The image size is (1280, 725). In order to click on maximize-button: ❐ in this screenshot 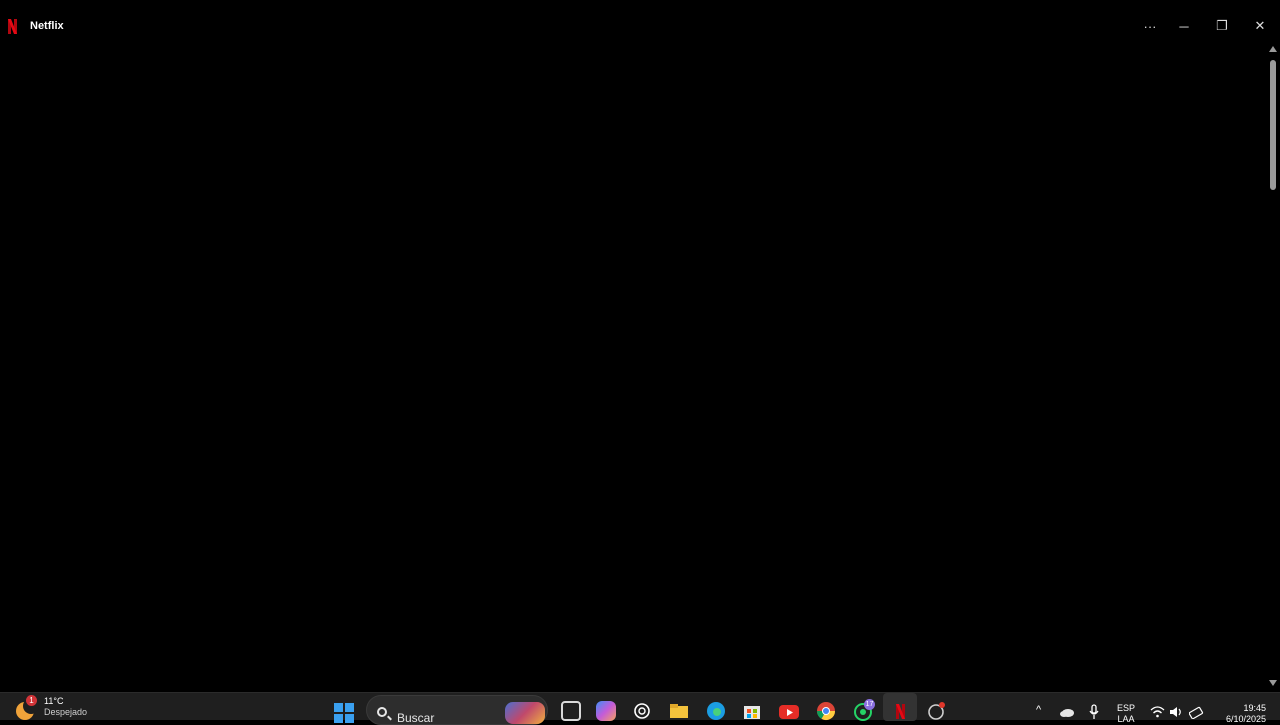, I will do `click(1222, 26)`.